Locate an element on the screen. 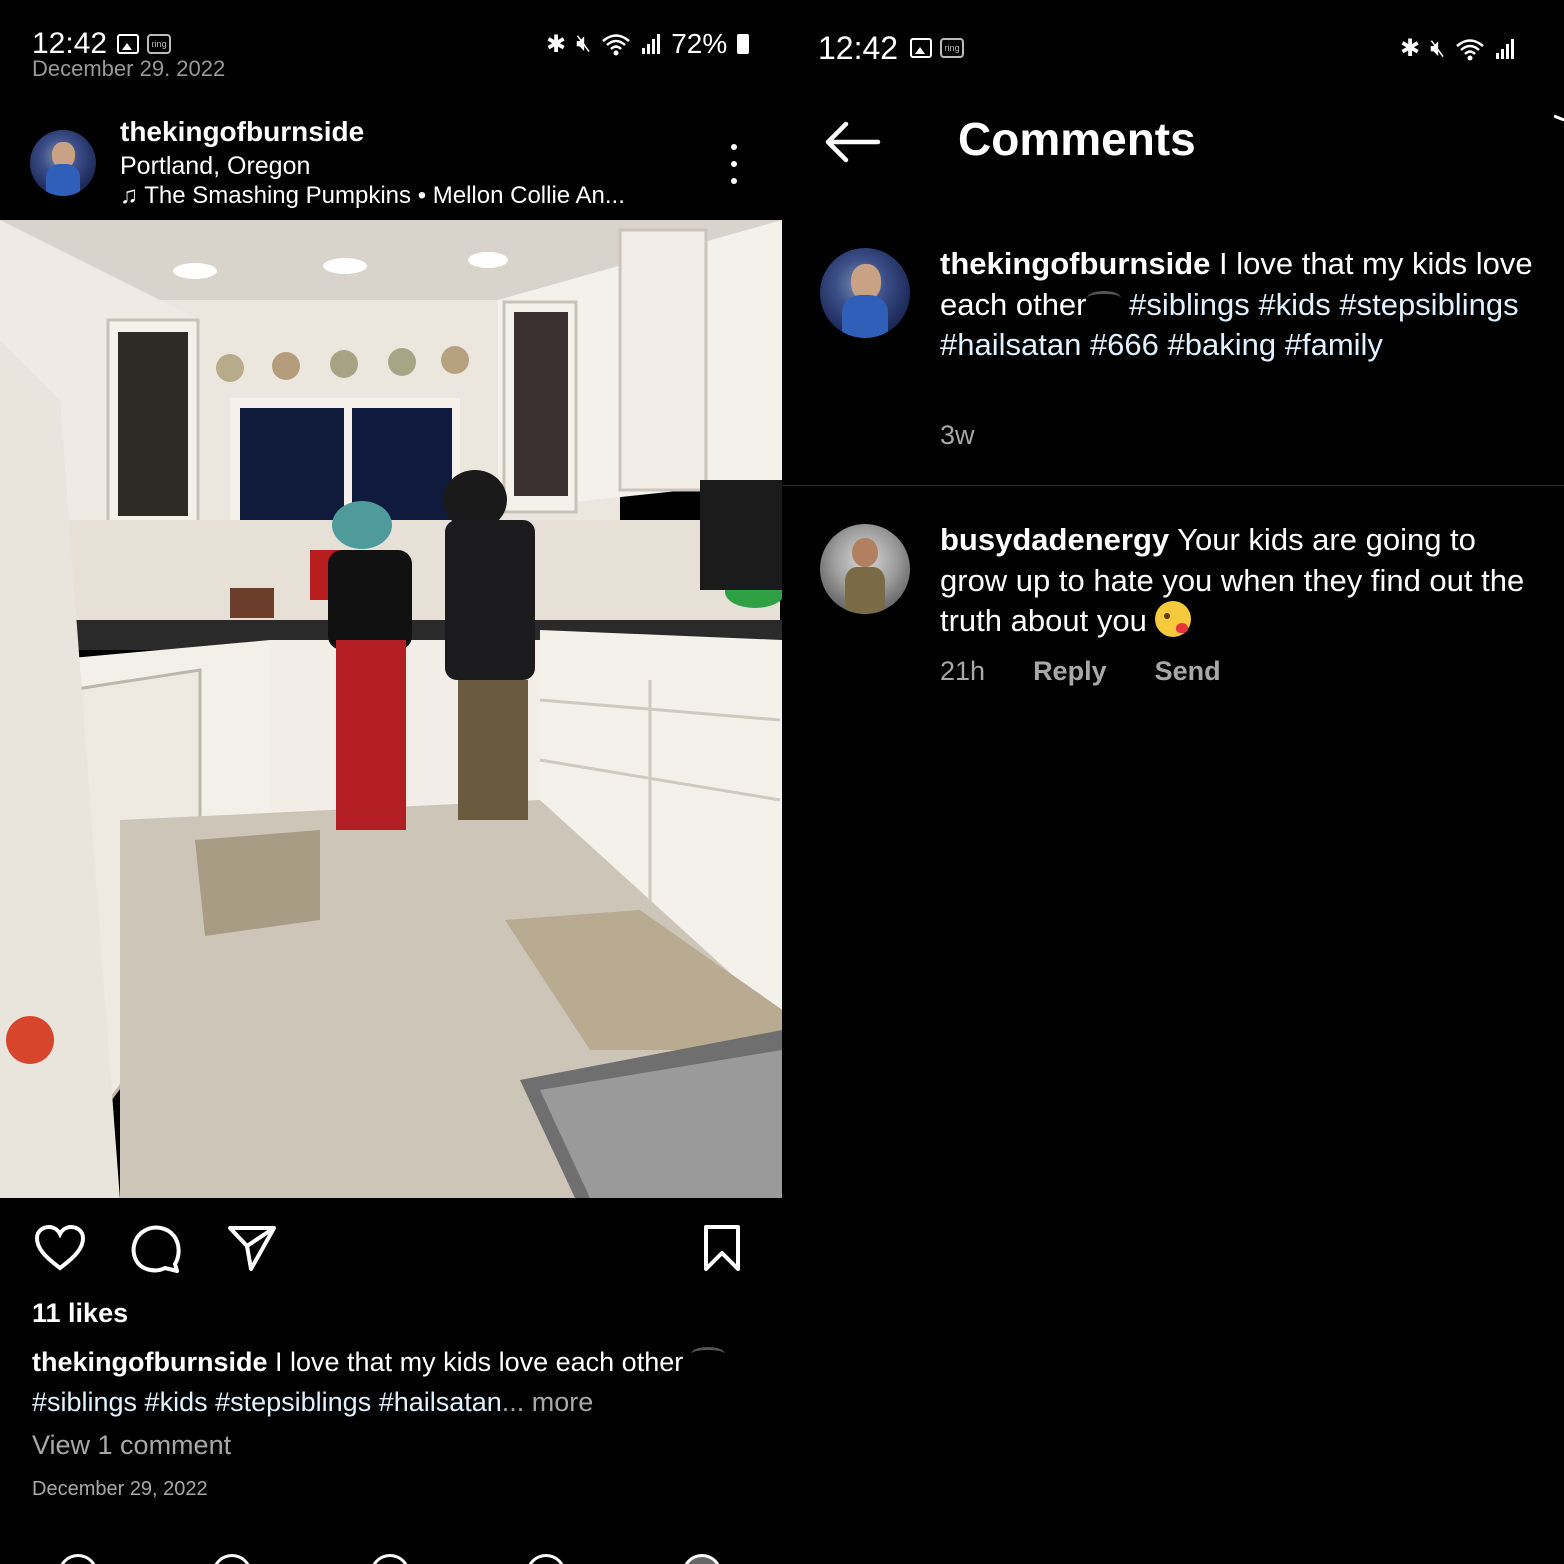 The height and width of the screenshot is (1564, 1564). paper-plane-icon is located at coordinates (252, 1248).